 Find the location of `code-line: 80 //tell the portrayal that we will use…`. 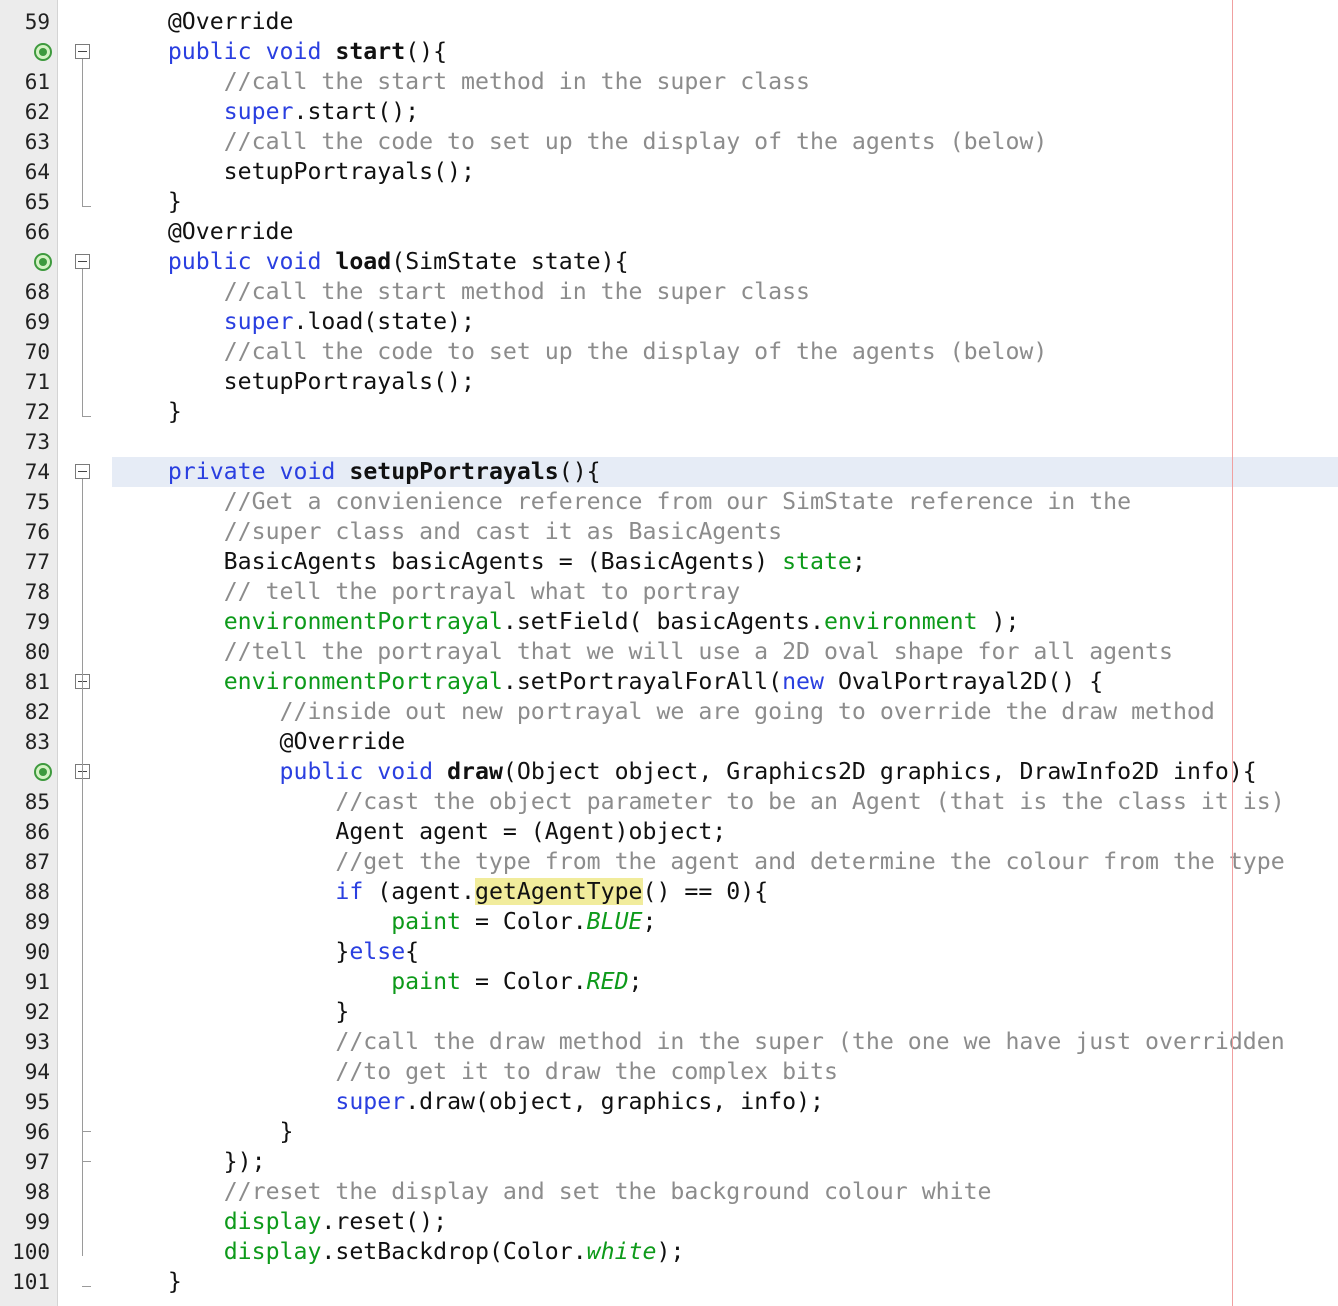

code-line: 80 //tell the portrayal that we will use… is located at coordinates (669, 652).